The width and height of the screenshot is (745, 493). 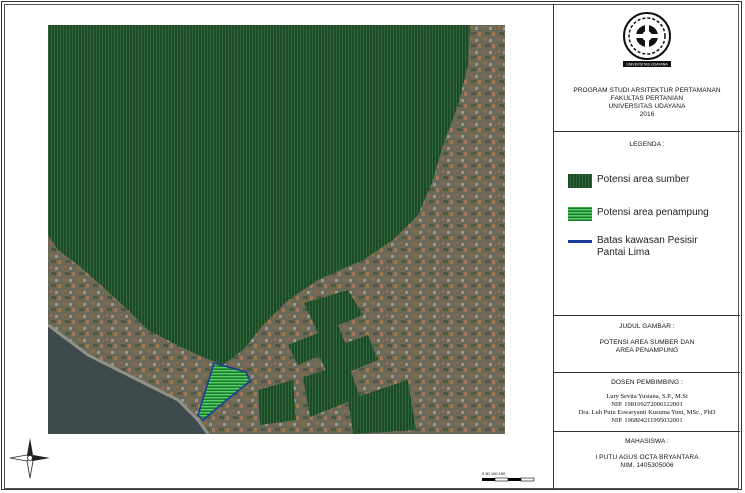 What do you see at coordinates (647, 441) in the screenshot?
I see `student-heading: MAHASISWA :` at bounding box center [647, 441].